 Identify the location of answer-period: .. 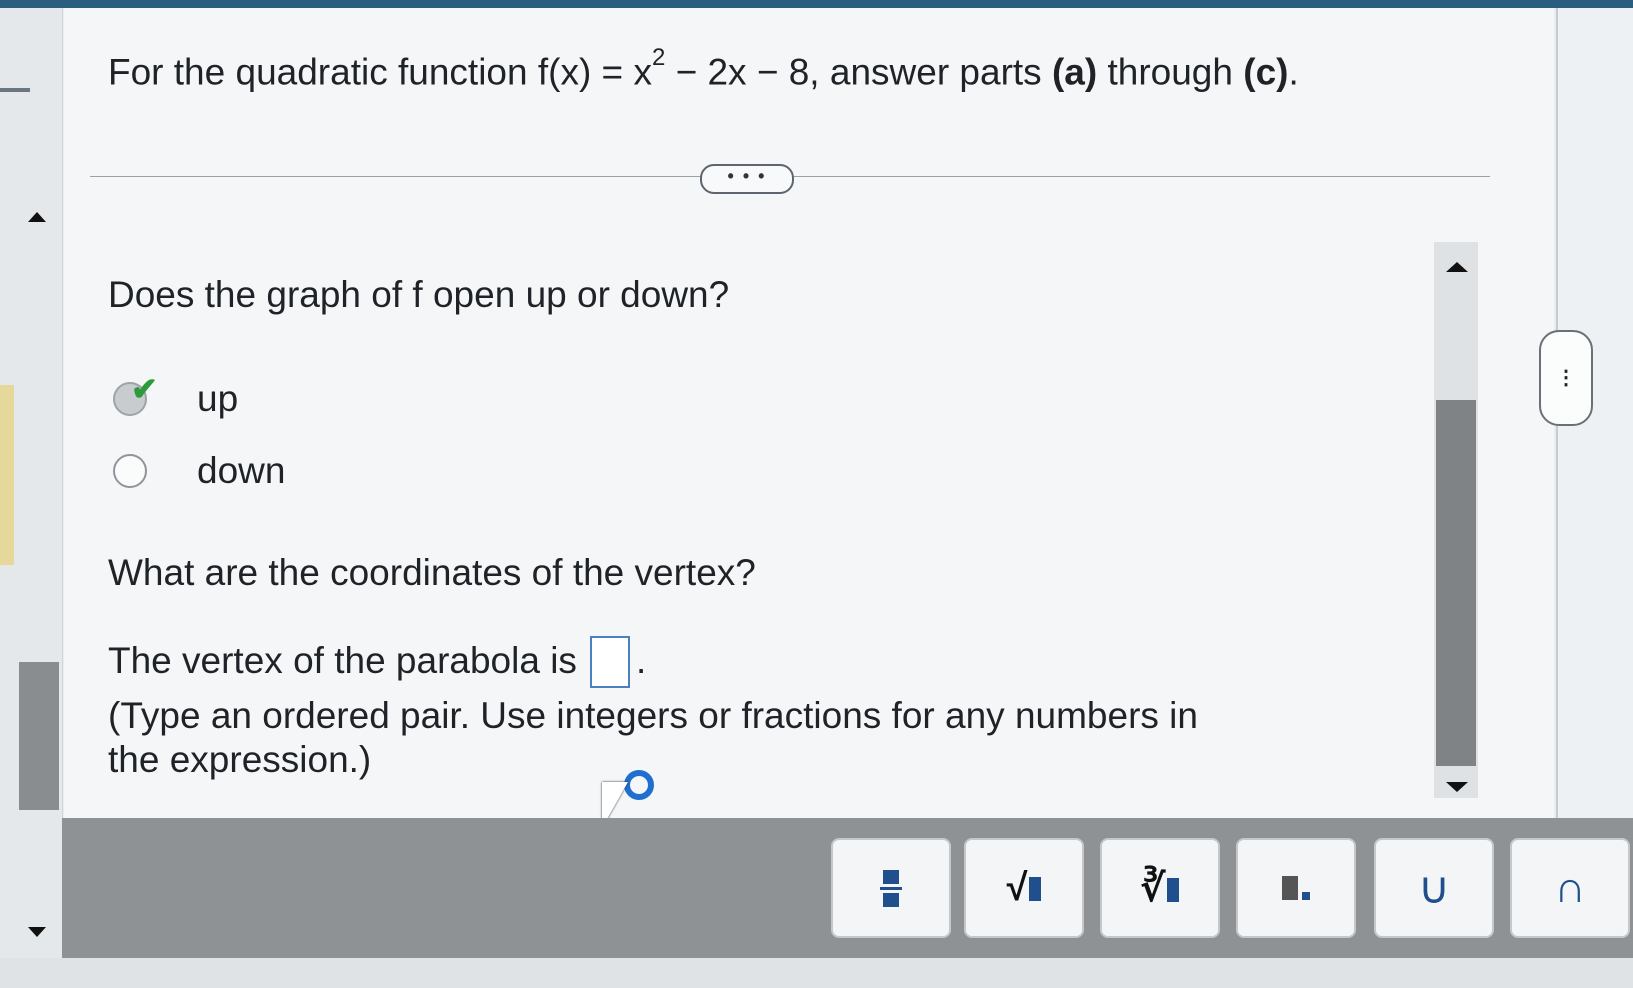
(641, 660).